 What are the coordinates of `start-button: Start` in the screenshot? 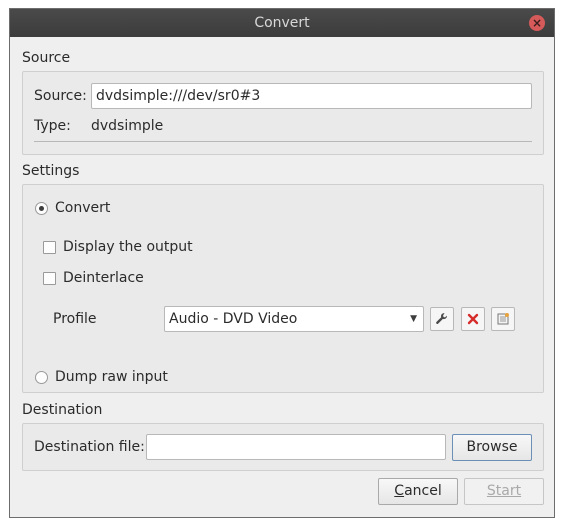 It's located at (504, 491).